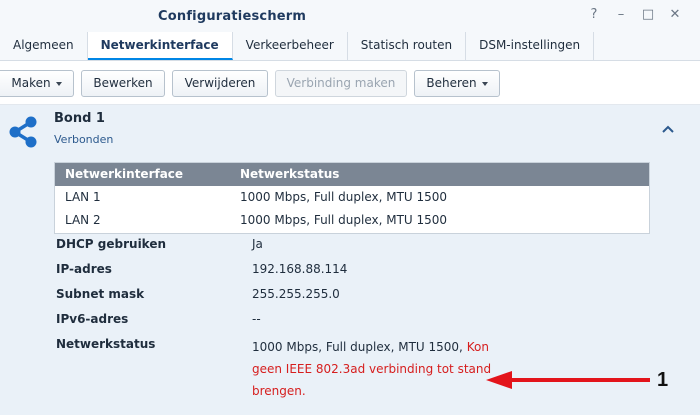 The width and height of the screenshot is (700, 415). What do you see at coordinates (648, 15) in the screenshot?
I see `maximize-icon: □` at bounding box center [648, 15].